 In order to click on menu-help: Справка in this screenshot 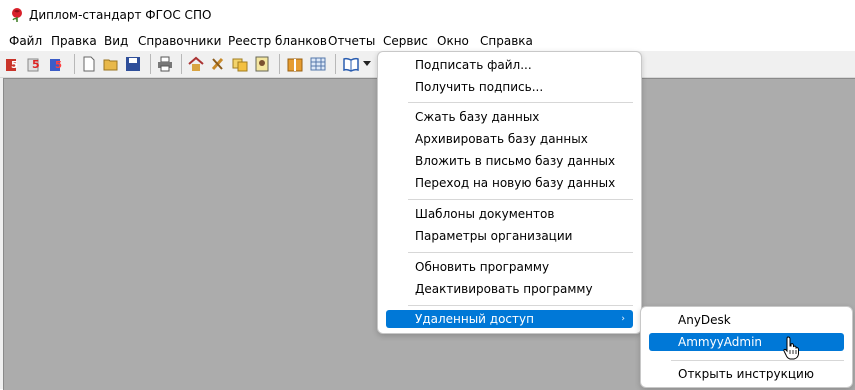, I will do `click(506, 41)`.